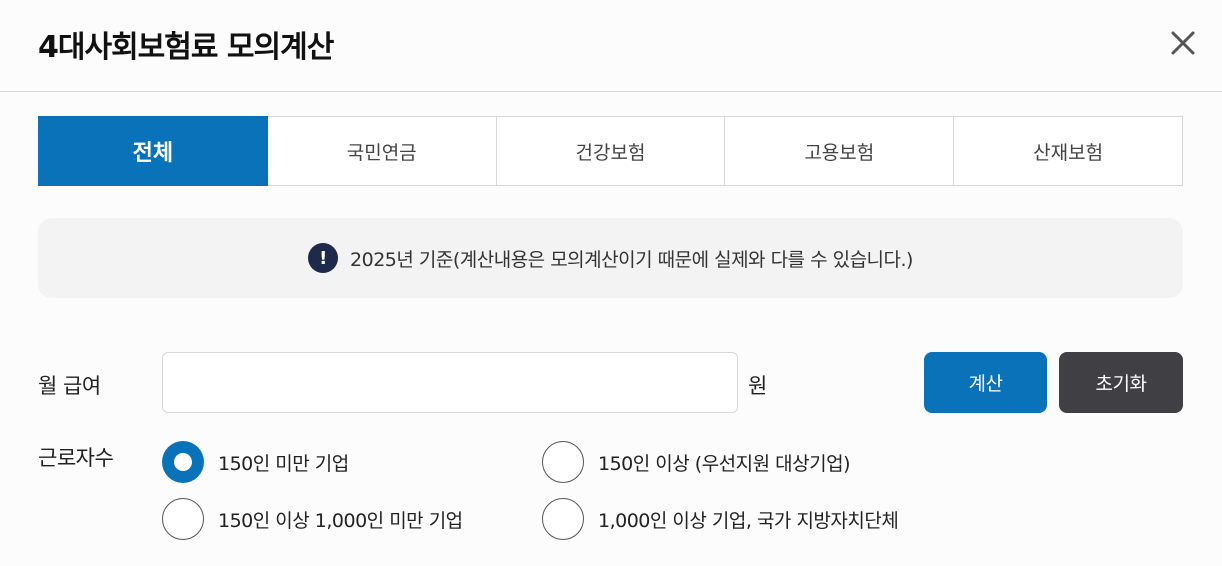  What do you see at coordinates (724, 463) in the screenshot?
I see `radio-label: 150인 이상 (우선지원 대상기업)` at bounding box center [724, 463].